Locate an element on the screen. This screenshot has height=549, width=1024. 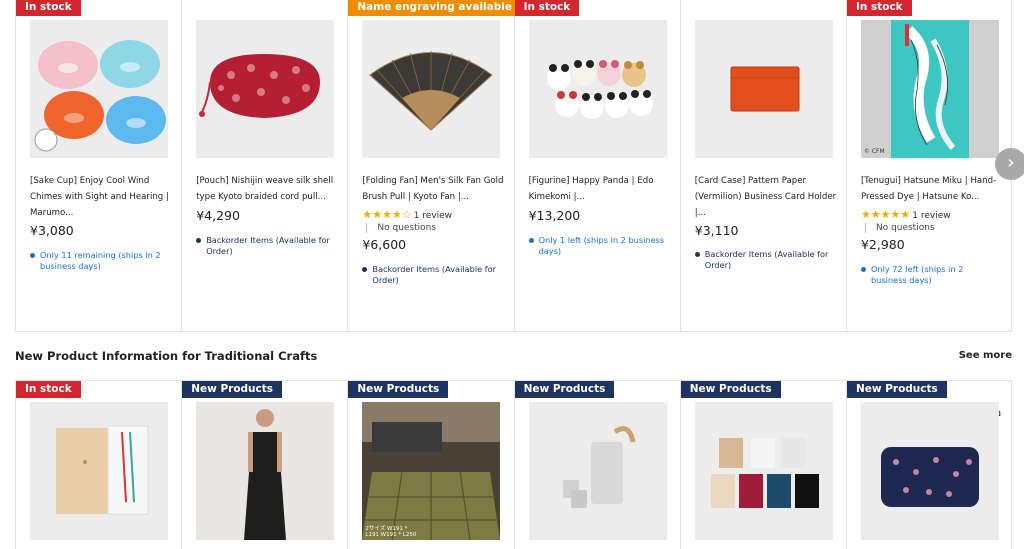
product-card: New Products ⌂ is located at coordinates (929, 465).